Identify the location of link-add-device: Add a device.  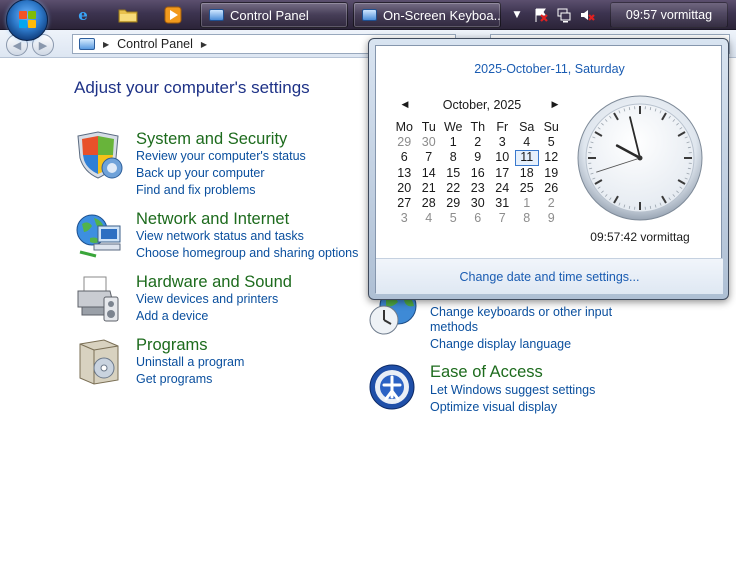
(172, 316).